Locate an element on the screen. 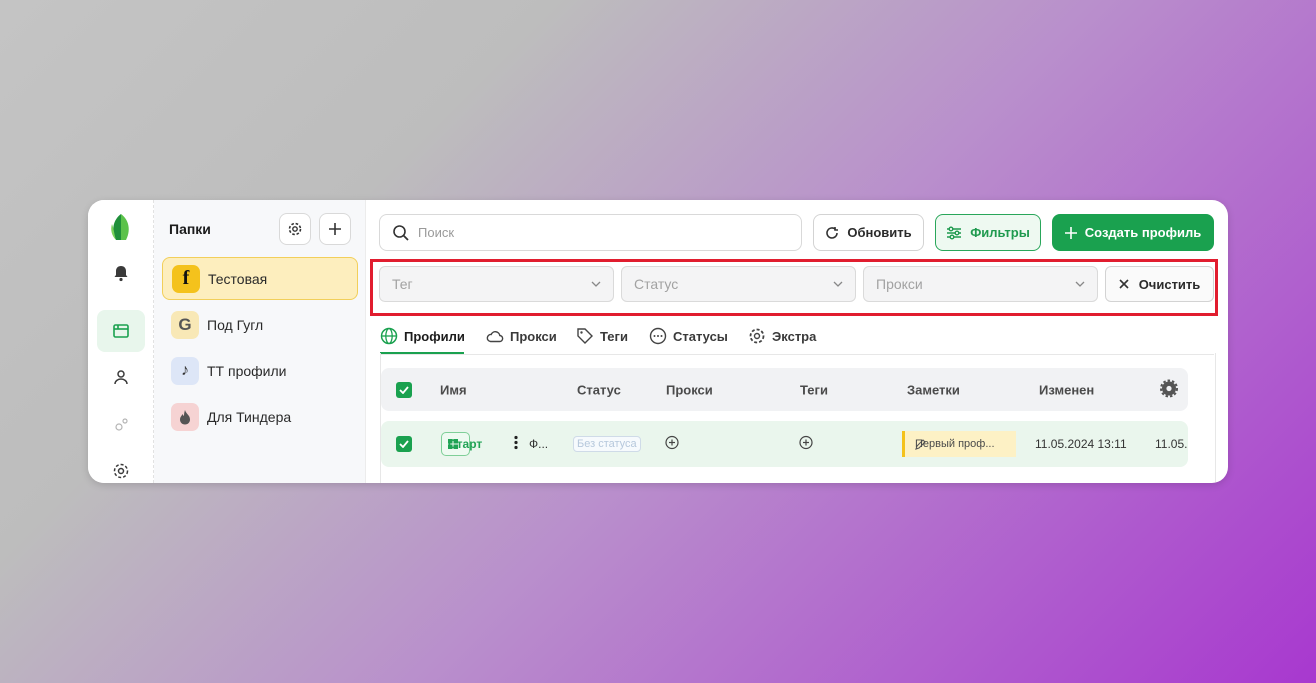  folder-item-testovaya: f Тестовая is located at coordinates (260, 278).